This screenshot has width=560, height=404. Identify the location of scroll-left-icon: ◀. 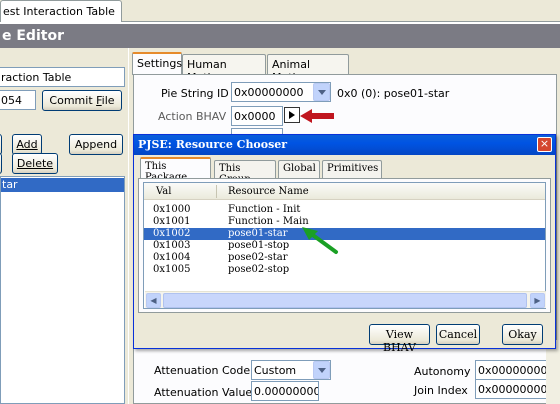
(153, 300).